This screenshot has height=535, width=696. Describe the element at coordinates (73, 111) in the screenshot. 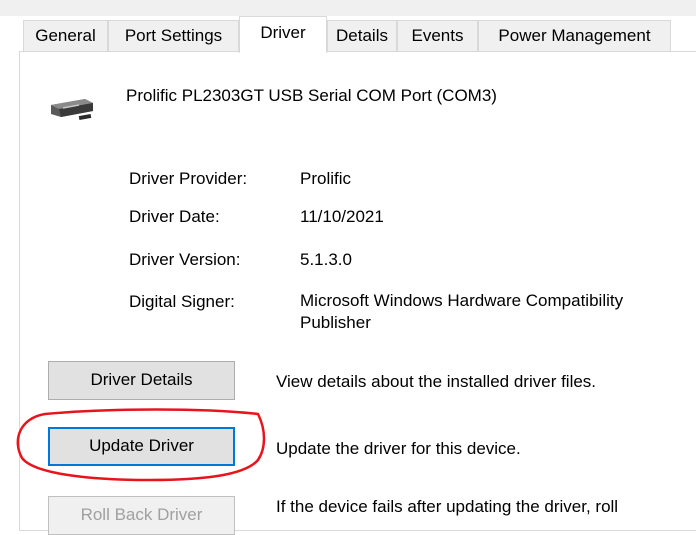

I see `usb-serial-port-icon` at that location.